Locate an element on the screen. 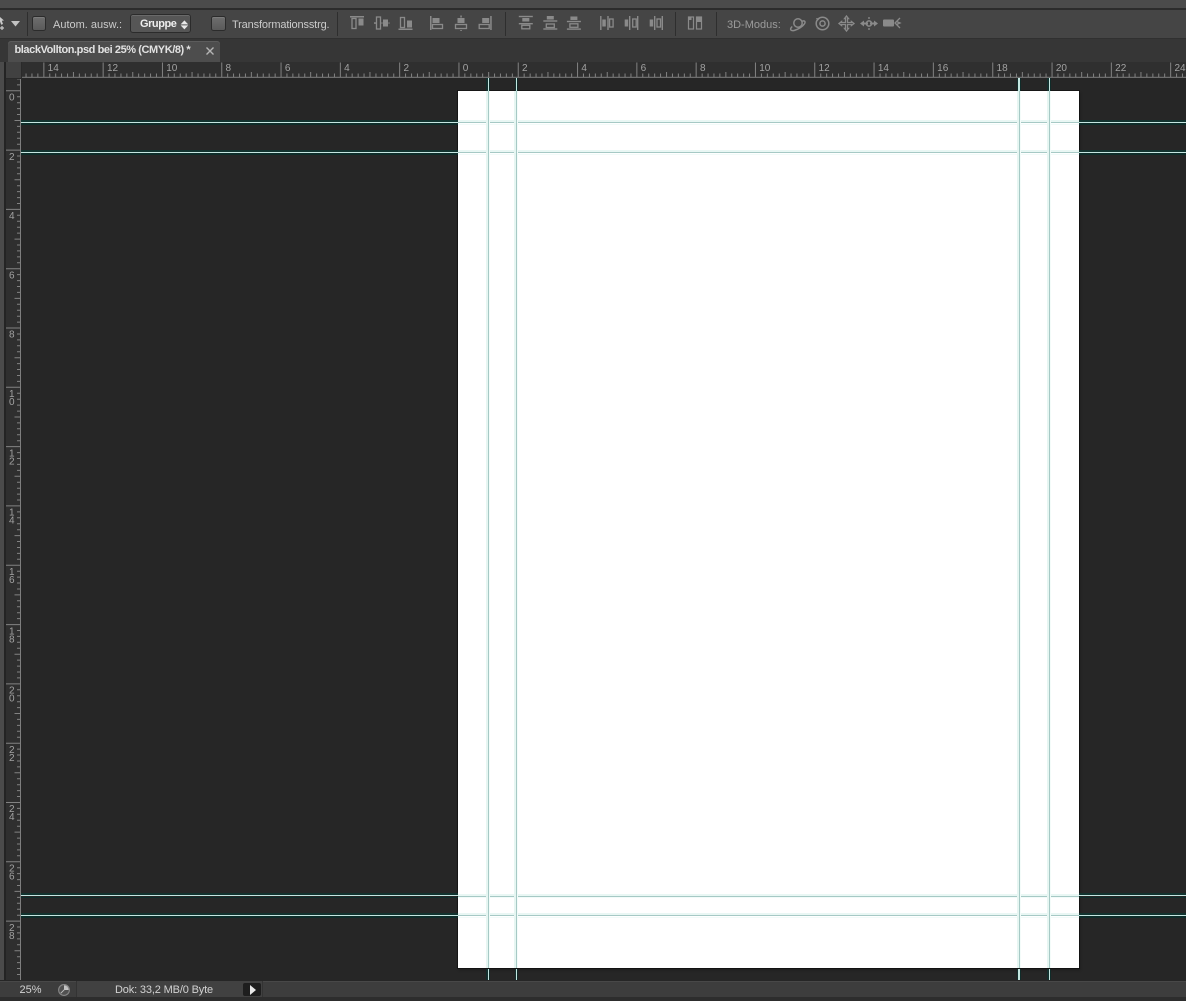 The image size is (1186, 1001). svg-text: 24 is located at coordinates (1180, 68).